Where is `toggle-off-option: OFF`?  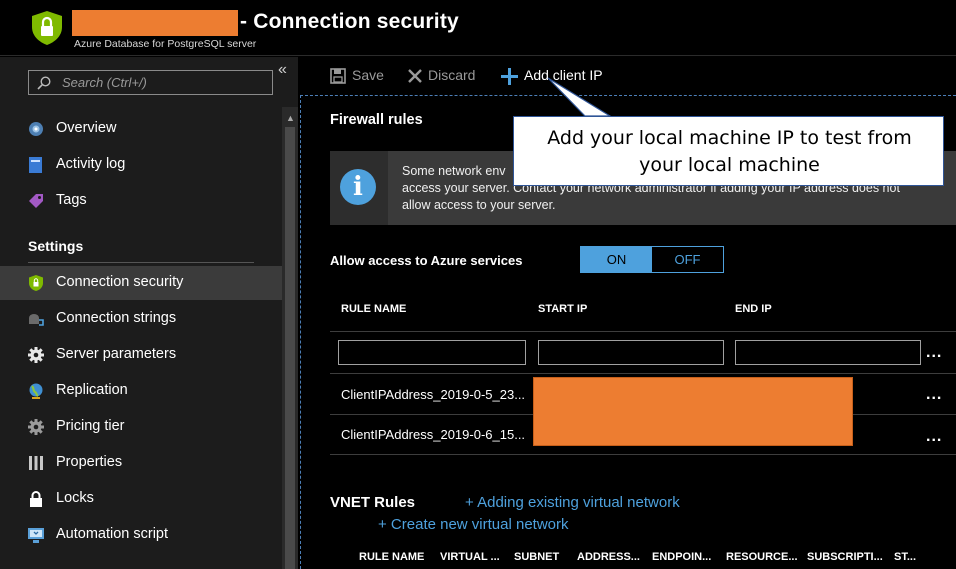
toggle-off-option: OFF is located at coordinates (687, 259).